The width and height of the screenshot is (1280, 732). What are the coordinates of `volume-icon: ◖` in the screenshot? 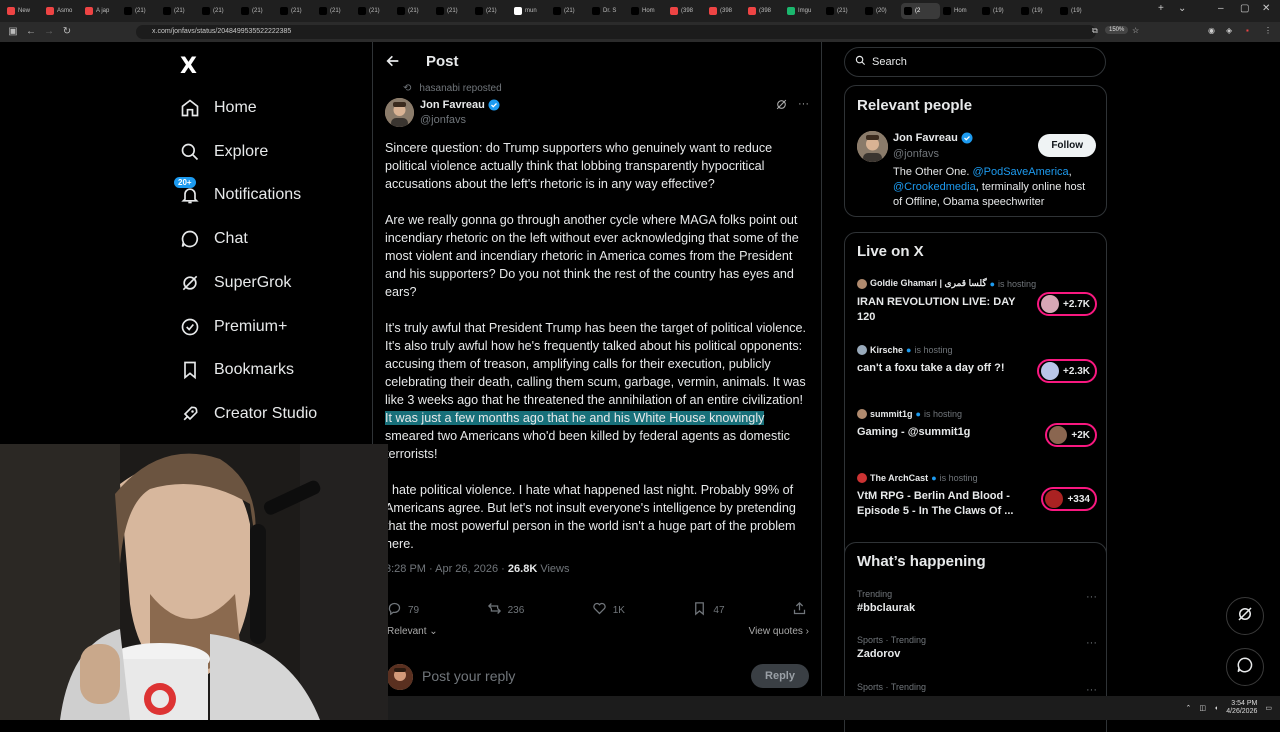 It's located at (1216, 708).